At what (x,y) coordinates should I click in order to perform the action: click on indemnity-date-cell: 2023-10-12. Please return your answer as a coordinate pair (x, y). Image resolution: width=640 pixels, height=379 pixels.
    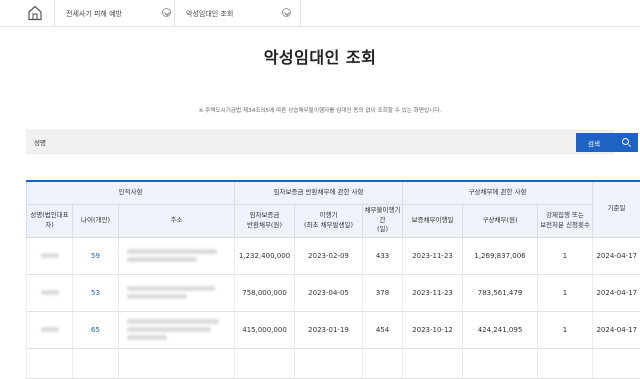
    Looking at the image, I should click on (433, 329).